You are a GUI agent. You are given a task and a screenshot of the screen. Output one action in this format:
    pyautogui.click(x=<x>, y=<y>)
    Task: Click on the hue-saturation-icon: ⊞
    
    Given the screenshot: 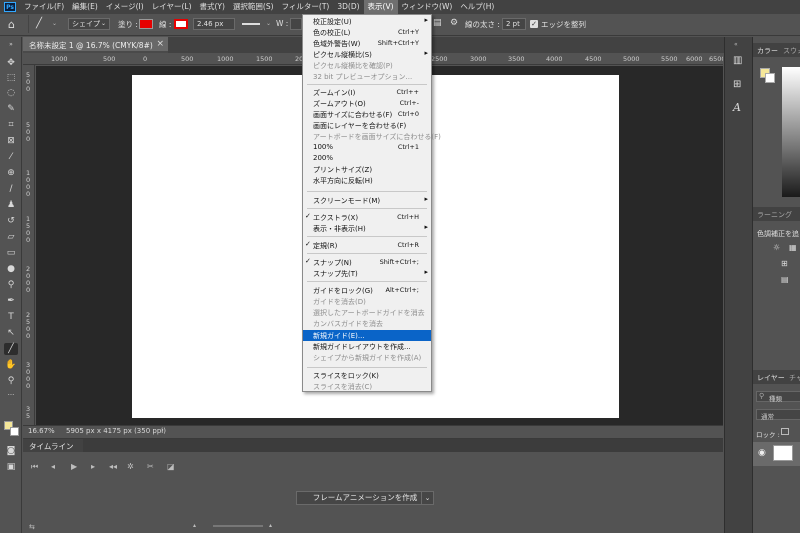 What is the action you would take?
    pyautogui.click(x=784, y=263)
    